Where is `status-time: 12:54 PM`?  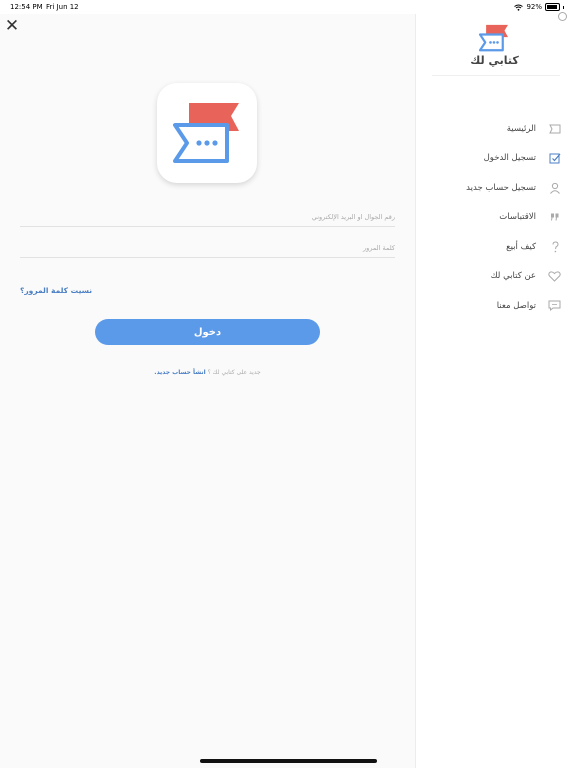
status-time: 12:54 PM is located at coordinates (26, 7).